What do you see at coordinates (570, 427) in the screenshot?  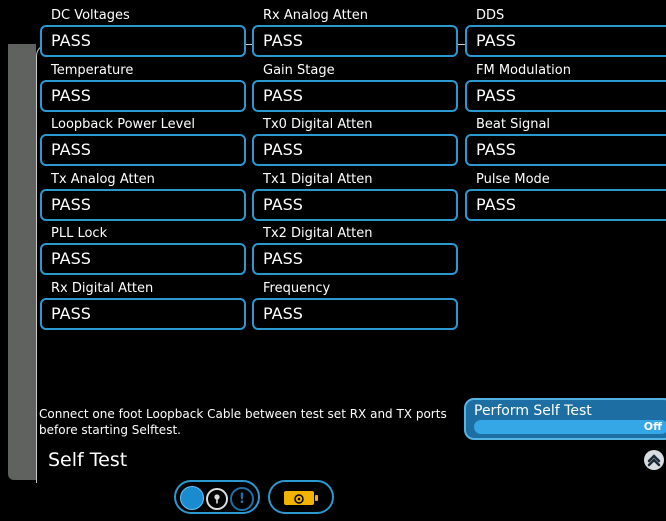 I see `perform-self-test-toggle-track` at bounding box center [570, 427].